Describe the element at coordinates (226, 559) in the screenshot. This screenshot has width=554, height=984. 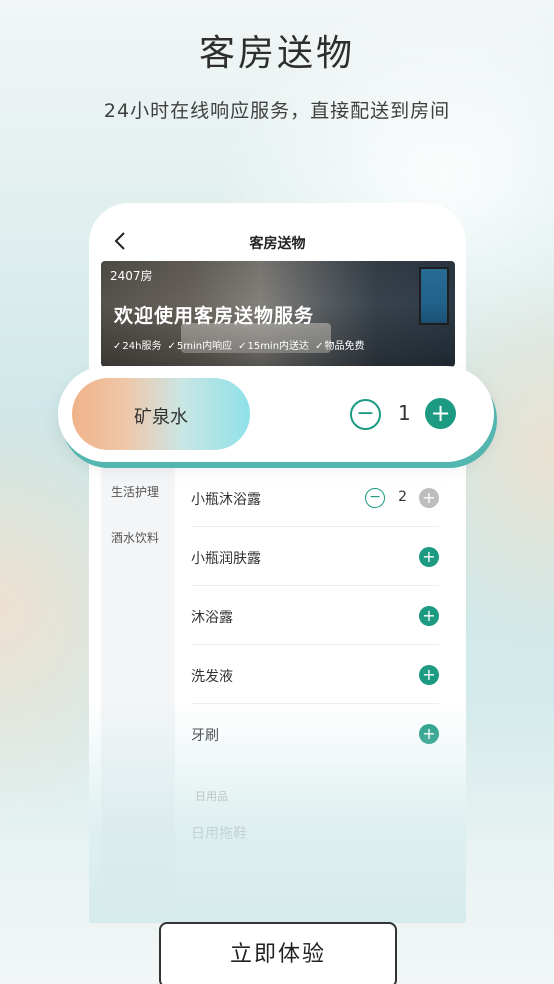
I see `item-name: 小瓶润肤露` at that location.